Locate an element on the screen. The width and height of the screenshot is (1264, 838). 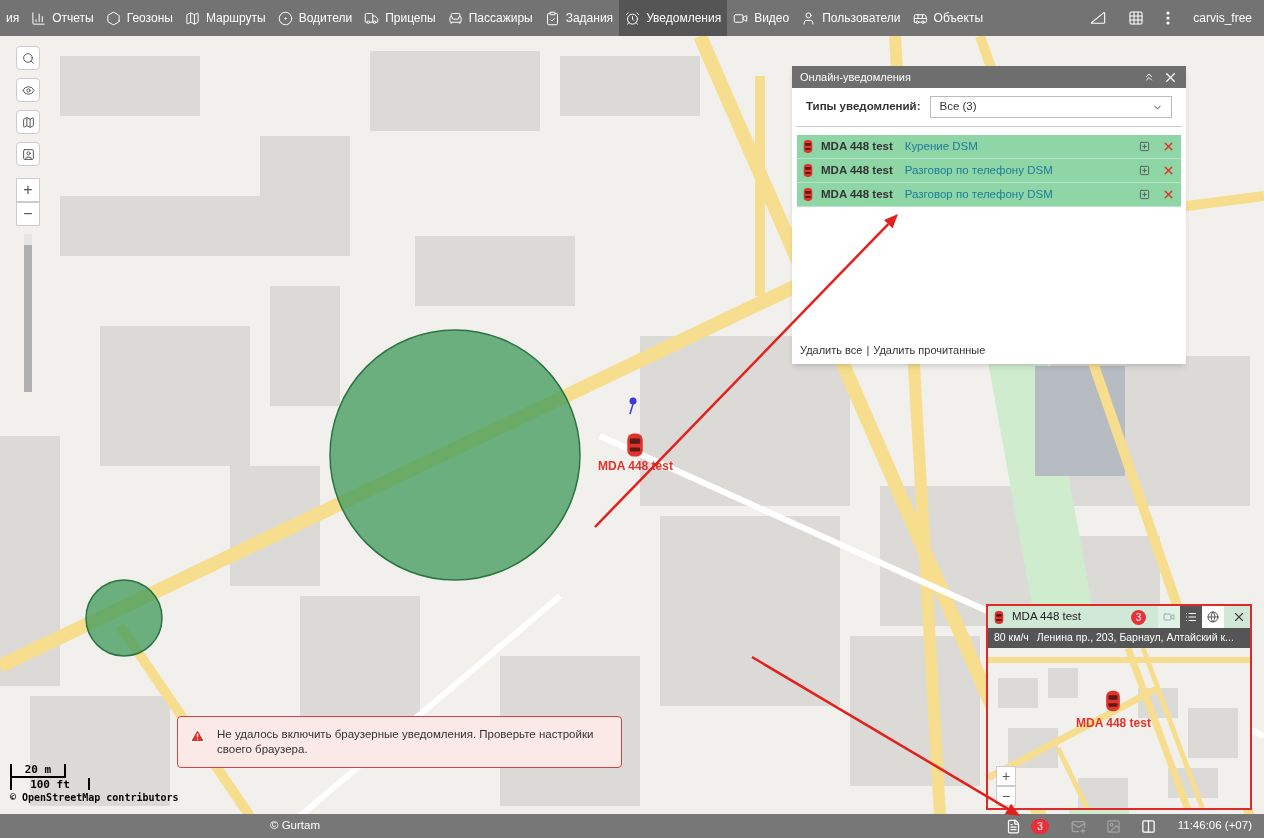
panel-title: Онлайн-уведомления is located at coordinates (856, 77).